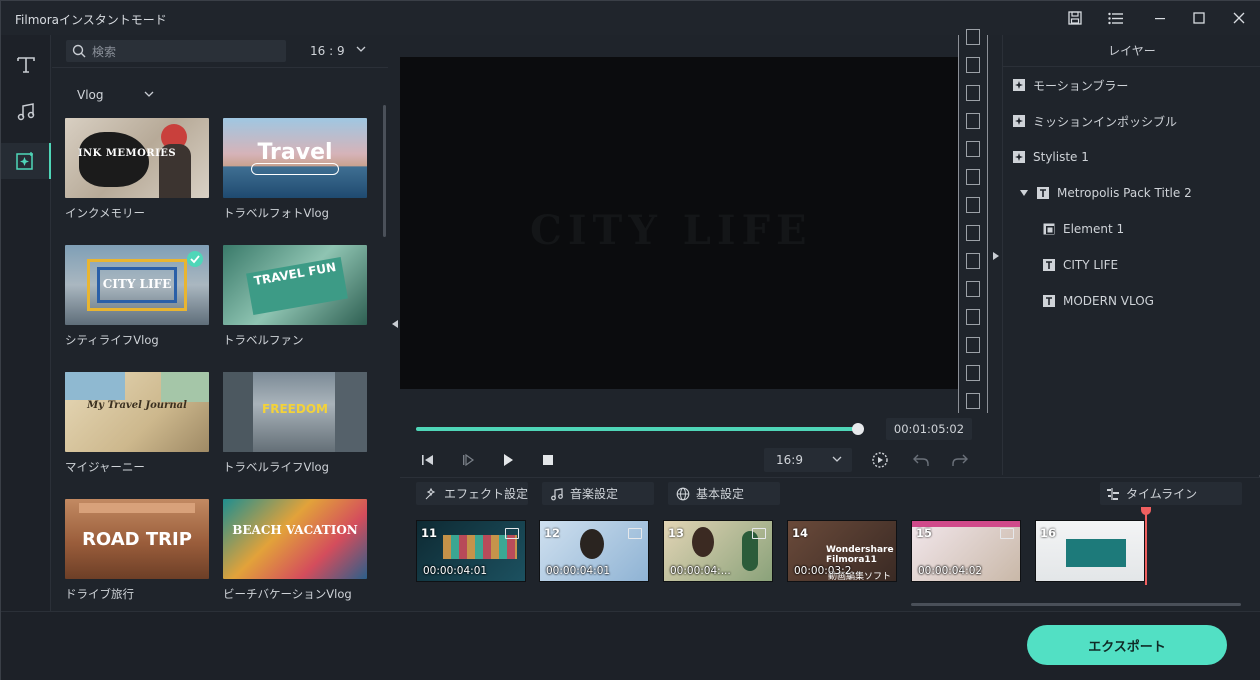 Image resolution: width=1260 pixels, height=680 pixels. What do you see at coordinates (295, 158) in the screenshot?
I see `template-thumb-travel-photo: Travel` at bounding box center [295, 158].